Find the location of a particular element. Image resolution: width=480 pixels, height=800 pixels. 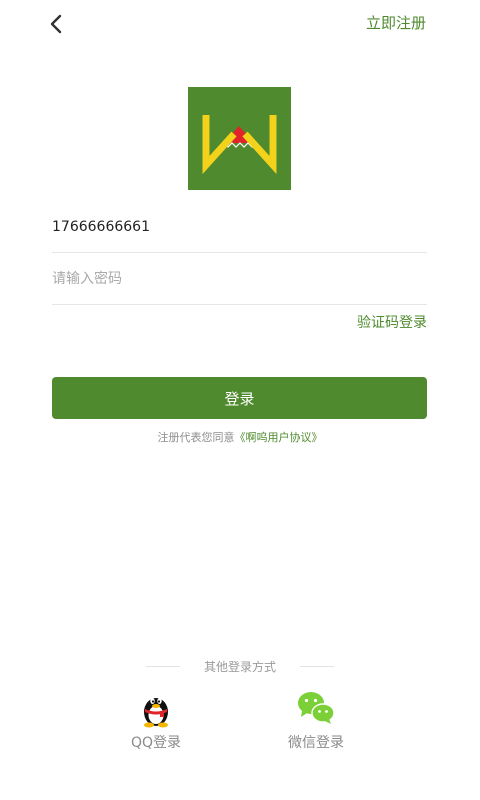

login-button-label: 登录 is located at coordinates (239, 398).